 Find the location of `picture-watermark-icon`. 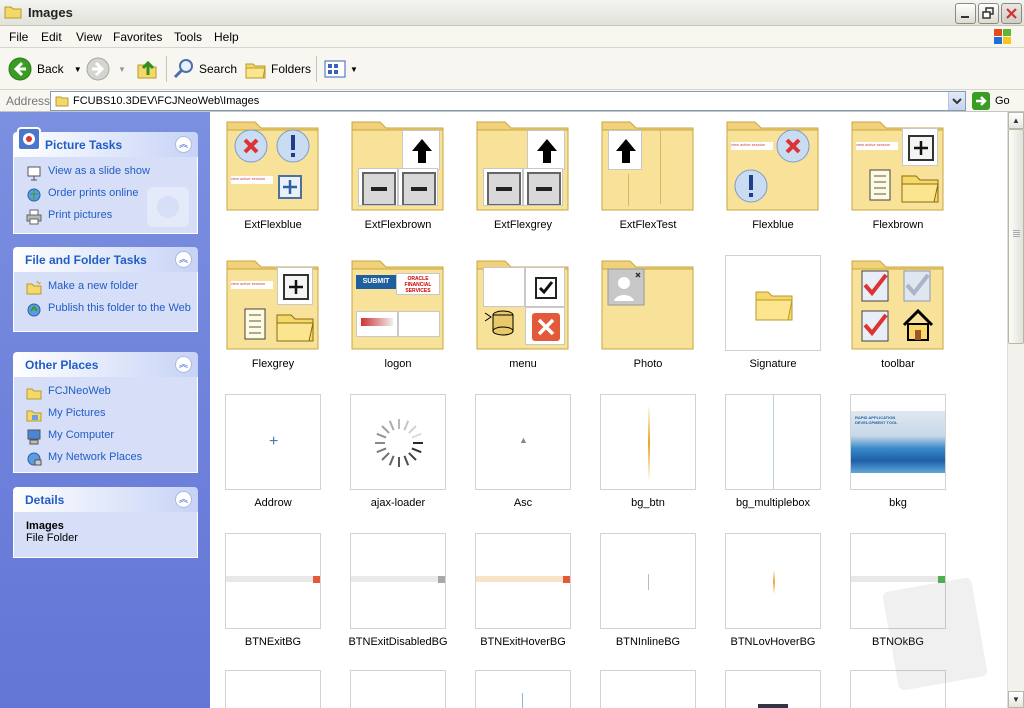

picture-watermark-icon is located at coordinates (935, 634).